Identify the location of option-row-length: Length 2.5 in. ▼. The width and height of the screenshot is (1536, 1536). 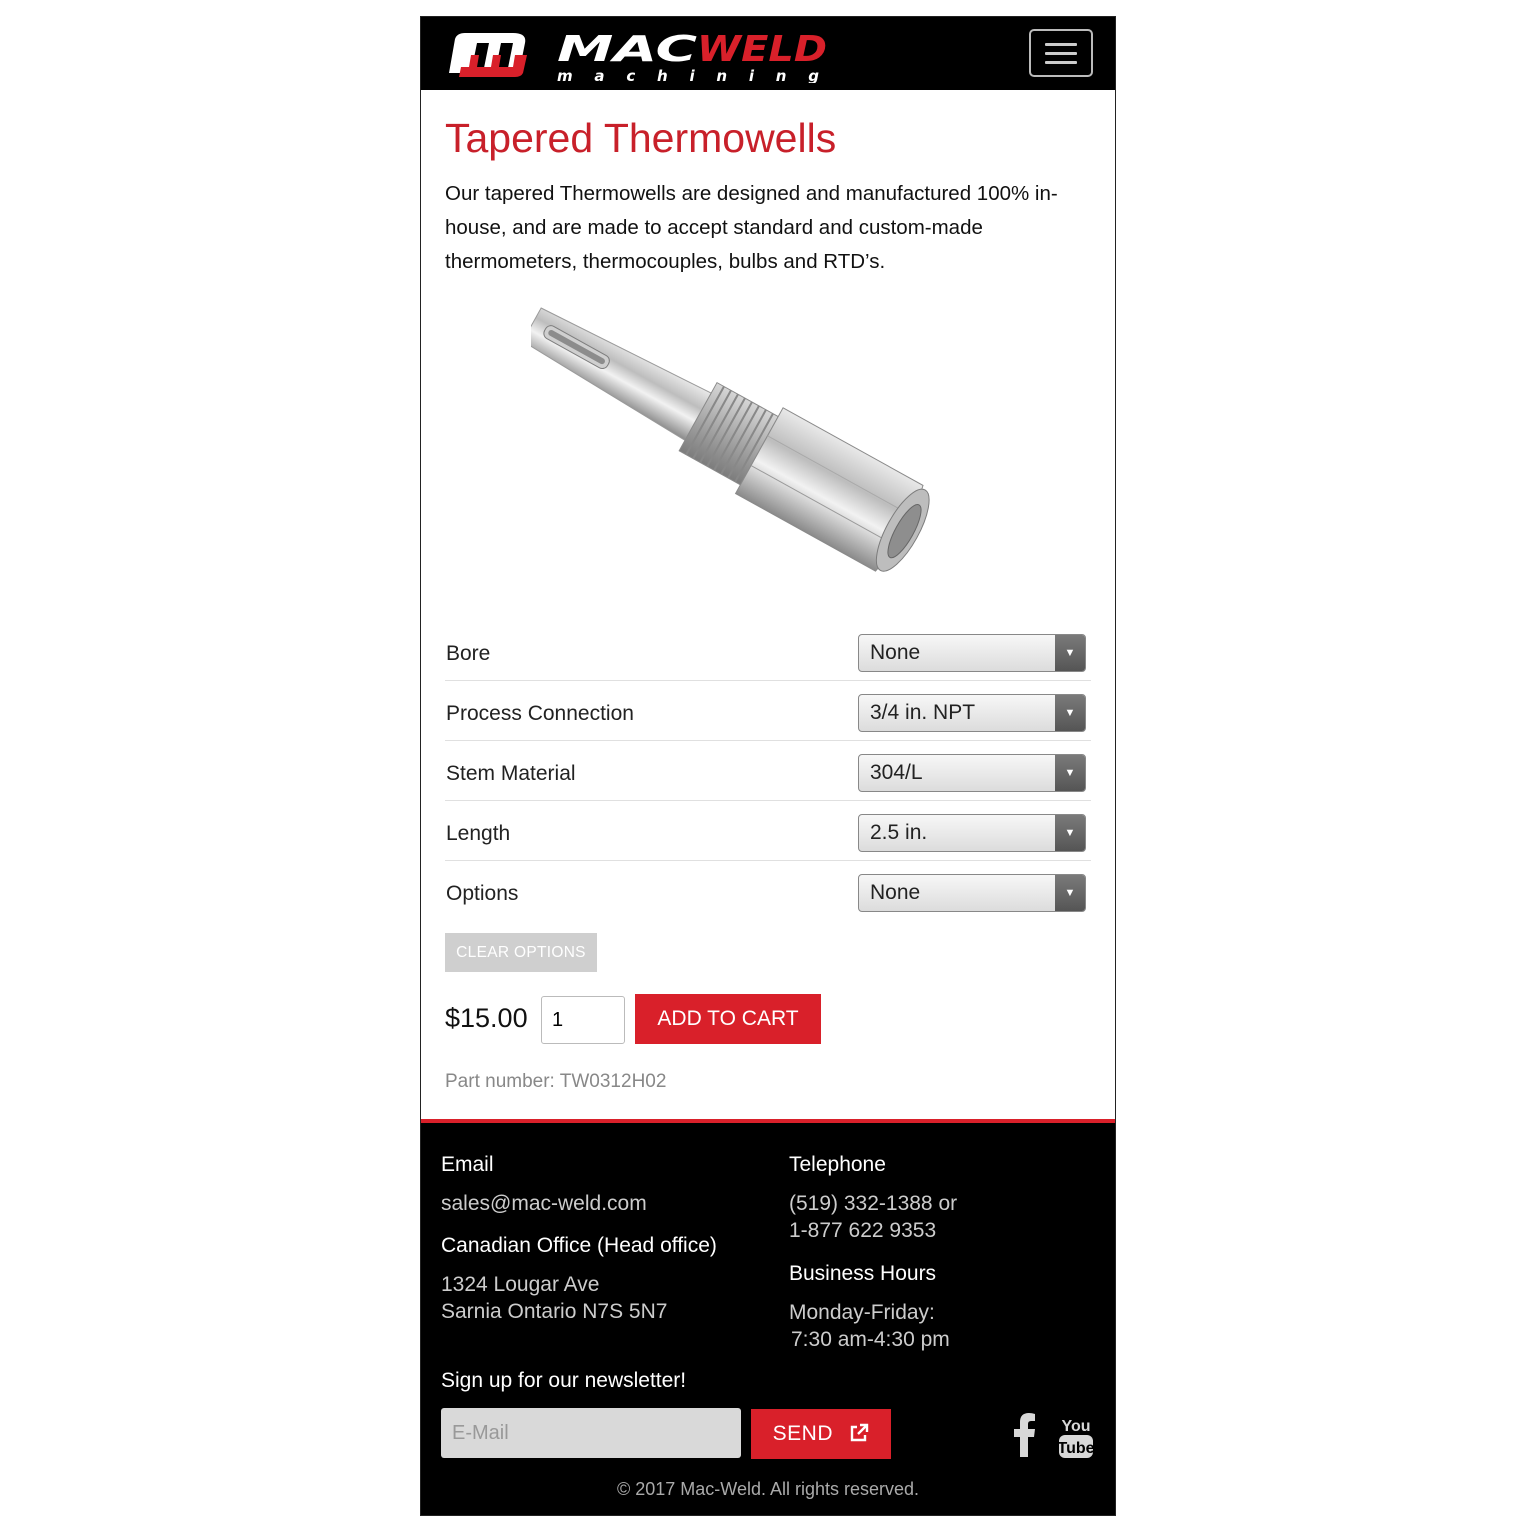
(768, 831).